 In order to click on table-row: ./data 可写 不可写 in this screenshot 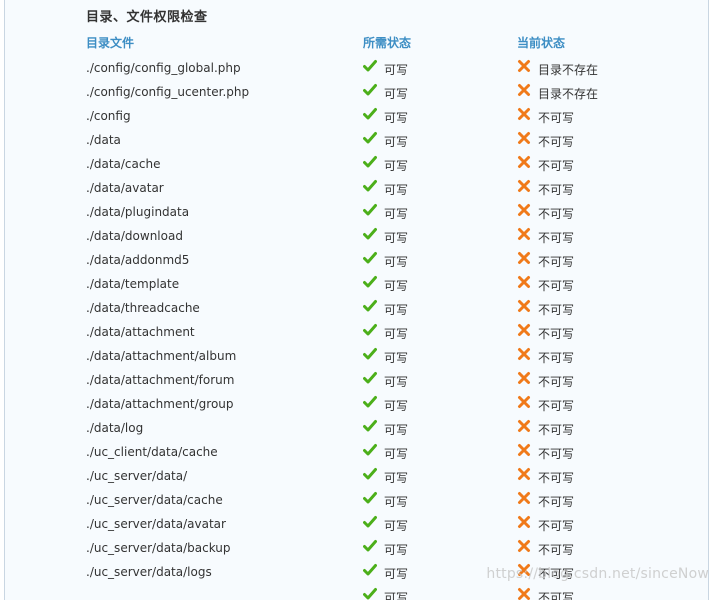, I will do `click(356, 141)`.